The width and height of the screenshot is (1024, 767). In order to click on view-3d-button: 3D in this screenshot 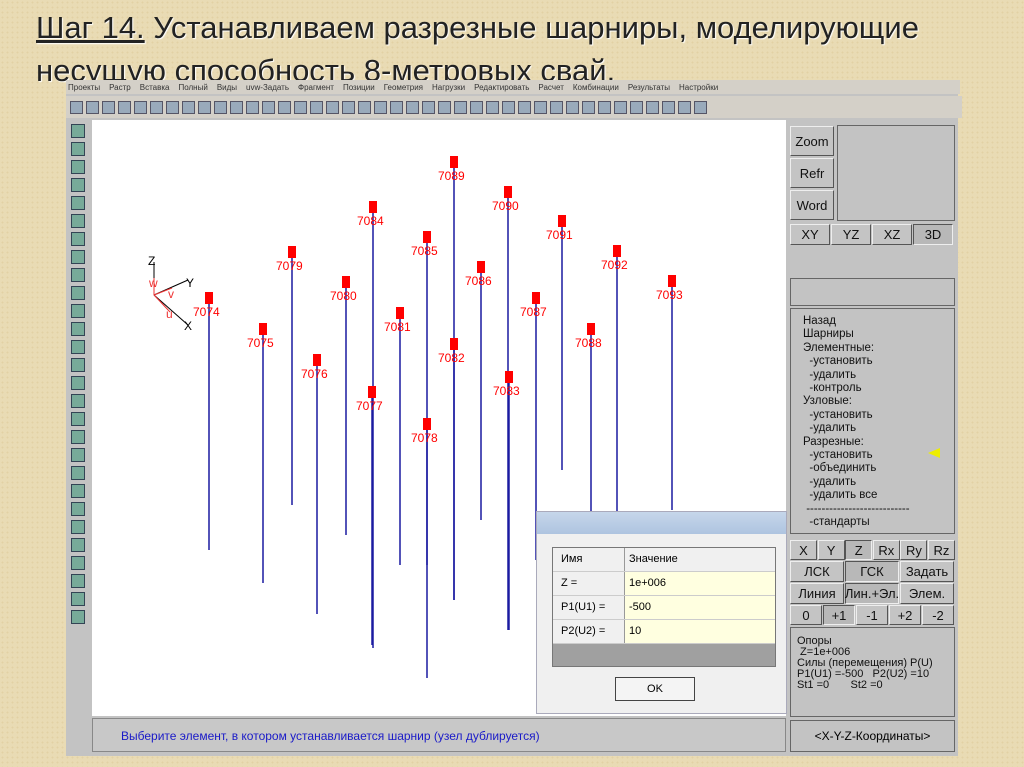, I will do `click(933, 234)`.